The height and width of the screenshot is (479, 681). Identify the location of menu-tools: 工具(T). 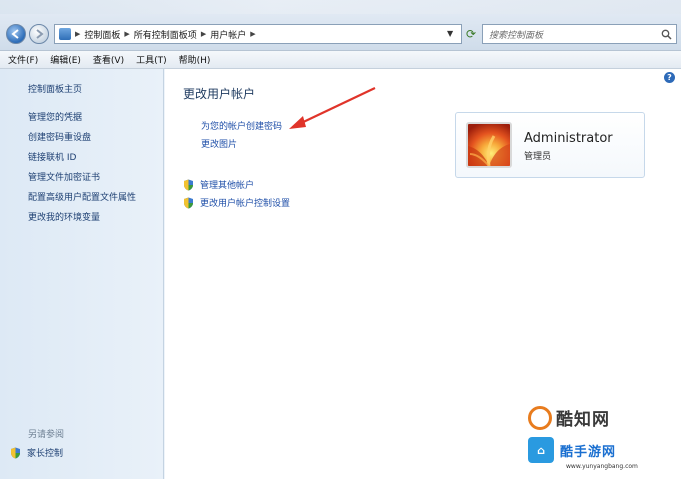
(151, 59).